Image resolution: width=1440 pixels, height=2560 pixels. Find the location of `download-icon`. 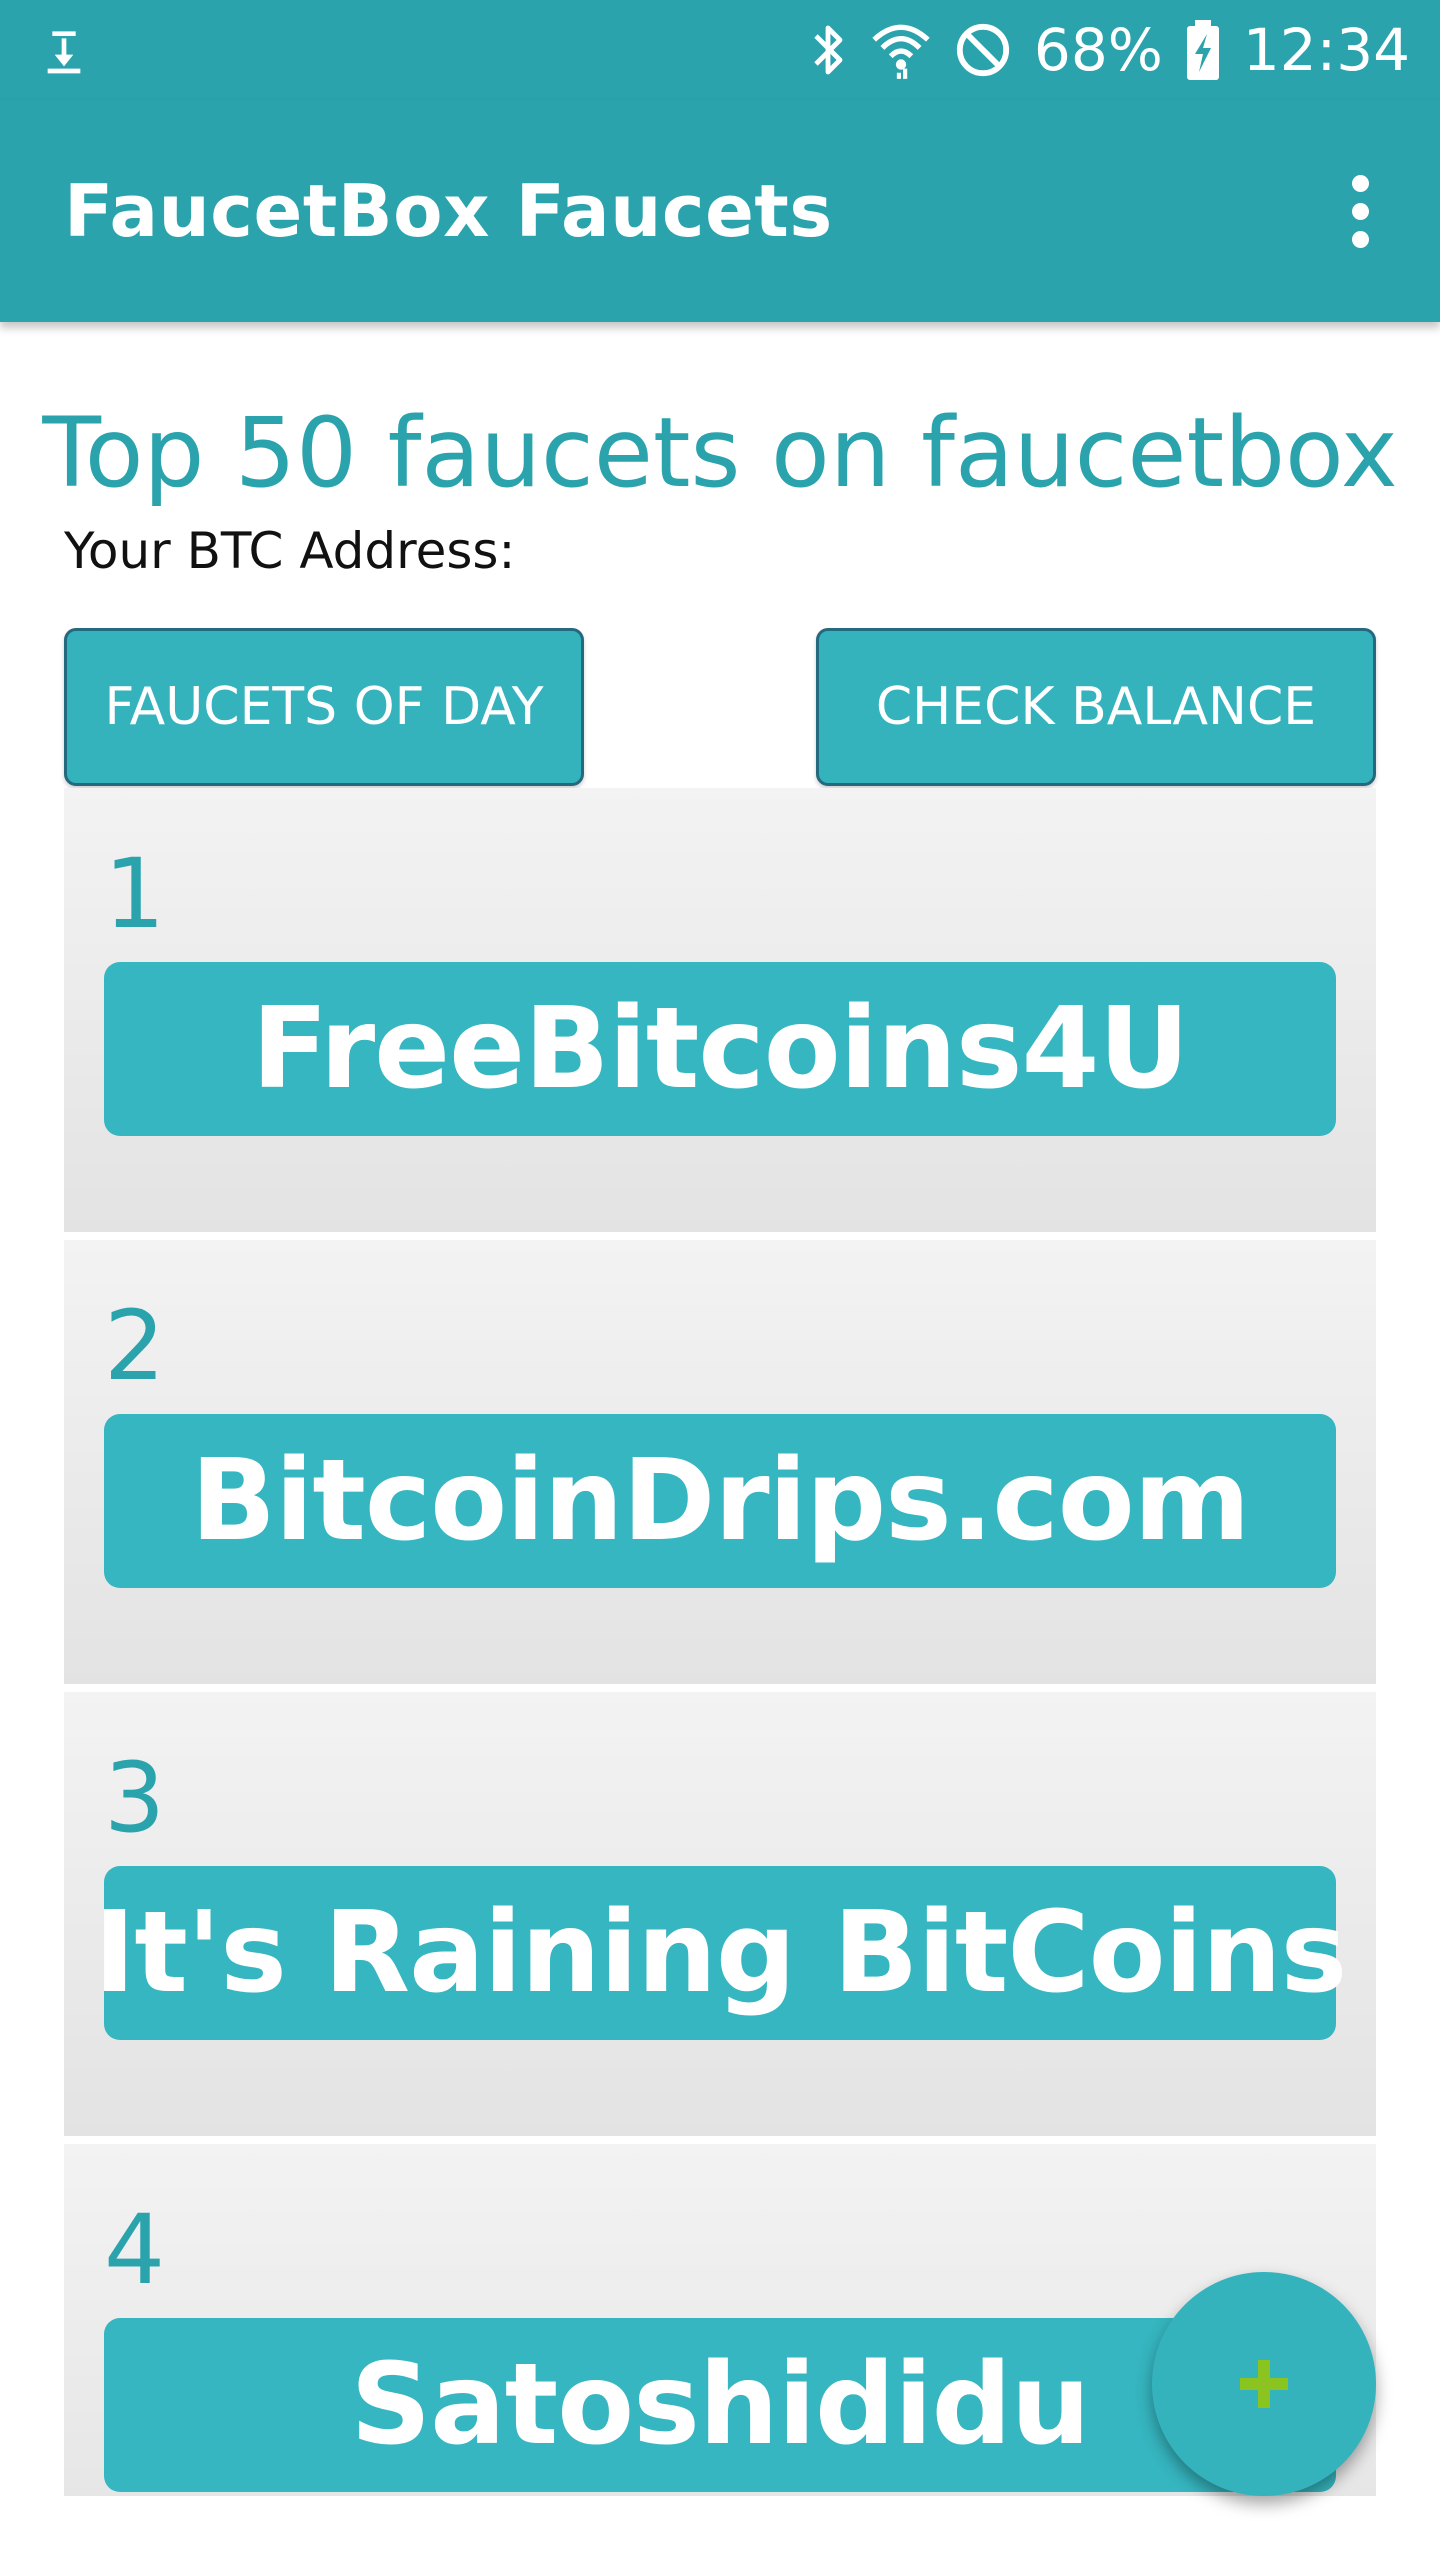

download-icon is located at coordinates (64, 52).